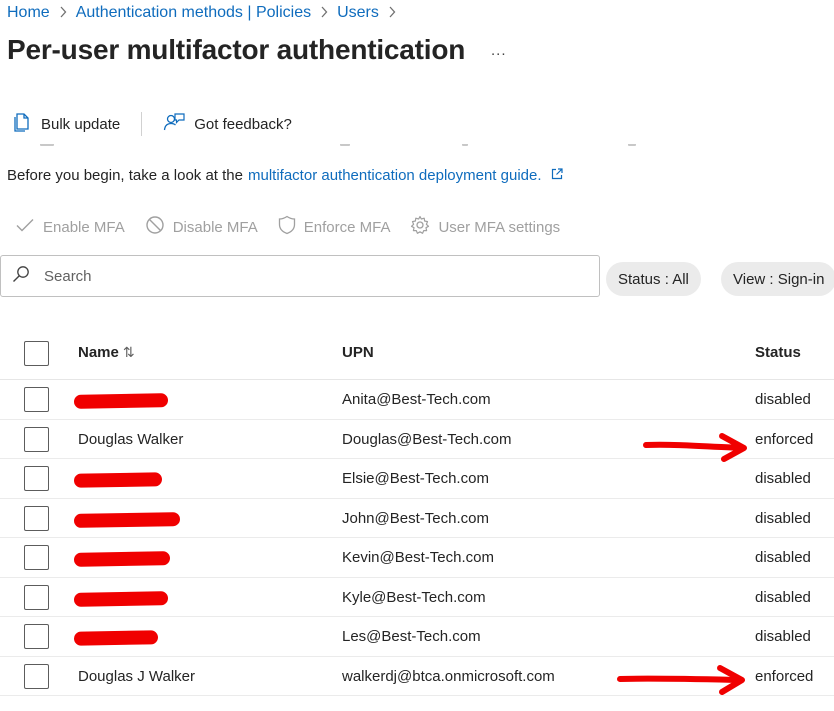 The width and height of the screenshot is (834, 711). What do you see at coordinates (358, 352) in the screenshot?
I see `column-header-upn: UPN` at bounding box center [358, 352].